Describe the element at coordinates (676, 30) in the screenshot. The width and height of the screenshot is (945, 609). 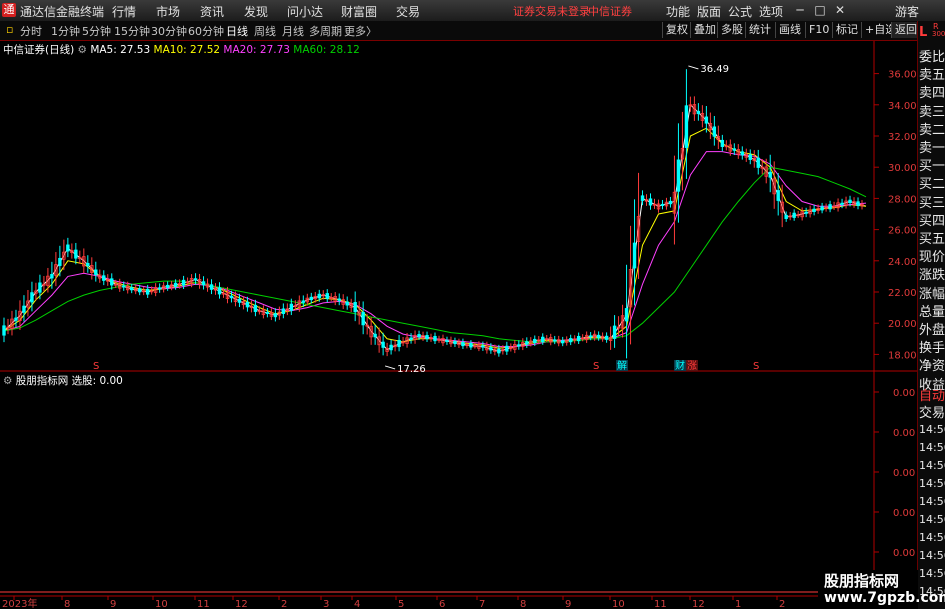
I see `tool-adjust: 复权` at that location.